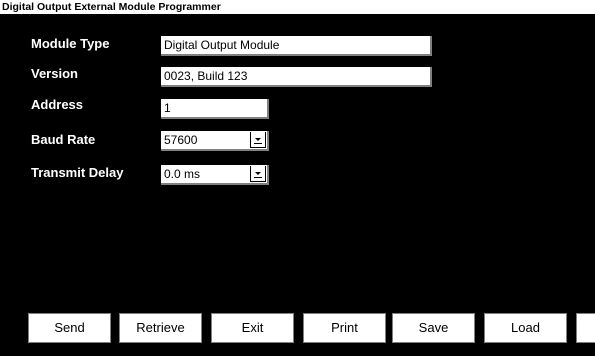 Image resolution: width=595 pixels, height=356 pixels. Describe the element at coordinates (215, 109) in the screenshot. I see `address-field: 1` at that location.